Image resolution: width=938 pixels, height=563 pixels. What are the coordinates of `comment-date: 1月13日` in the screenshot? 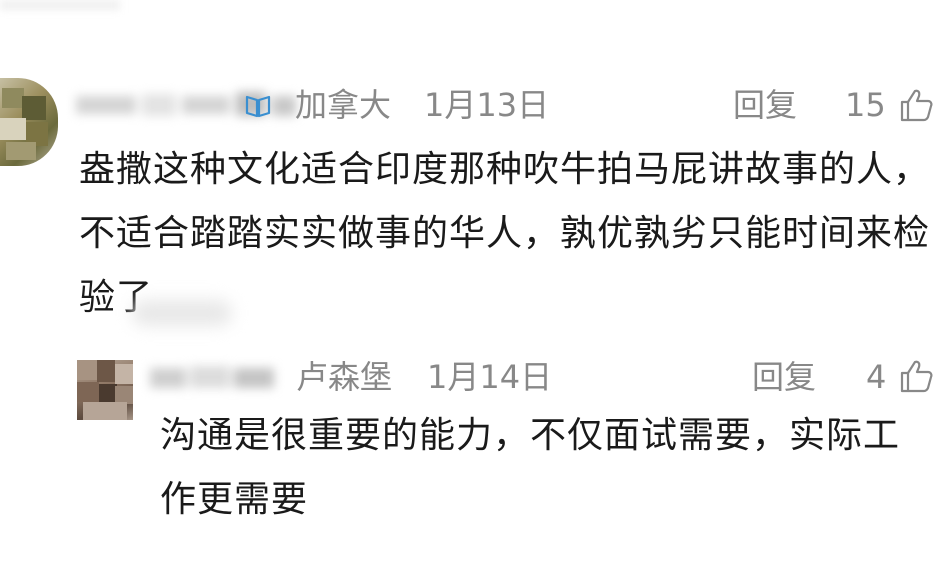 It's located at (487, 105).